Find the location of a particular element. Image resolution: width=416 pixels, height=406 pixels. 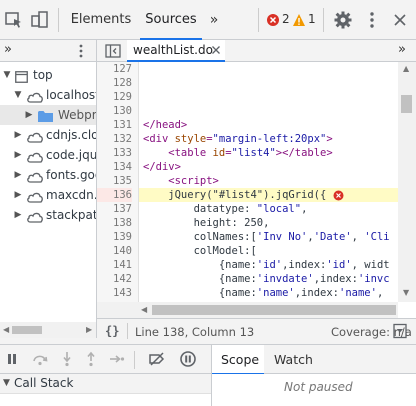

close-devtools-icon is located at coordinates (400, 20).